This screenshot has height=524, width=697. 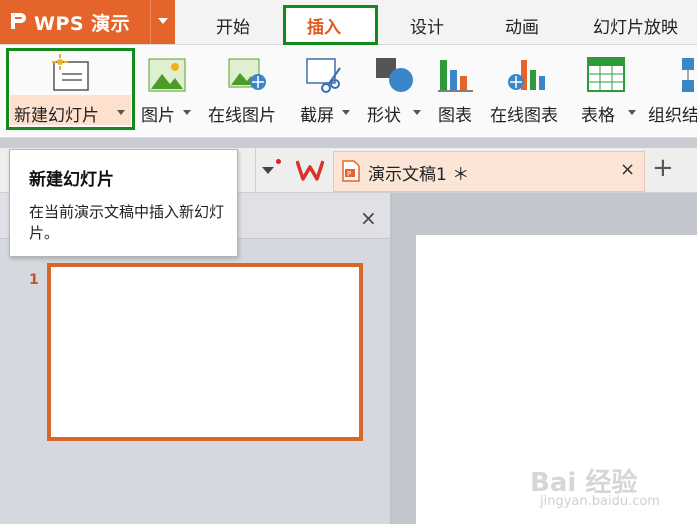 What do you see at coordinates (368, 218) in the screenshot?
I see `close-panel-icon: ×` at bounding box center [368, 218].